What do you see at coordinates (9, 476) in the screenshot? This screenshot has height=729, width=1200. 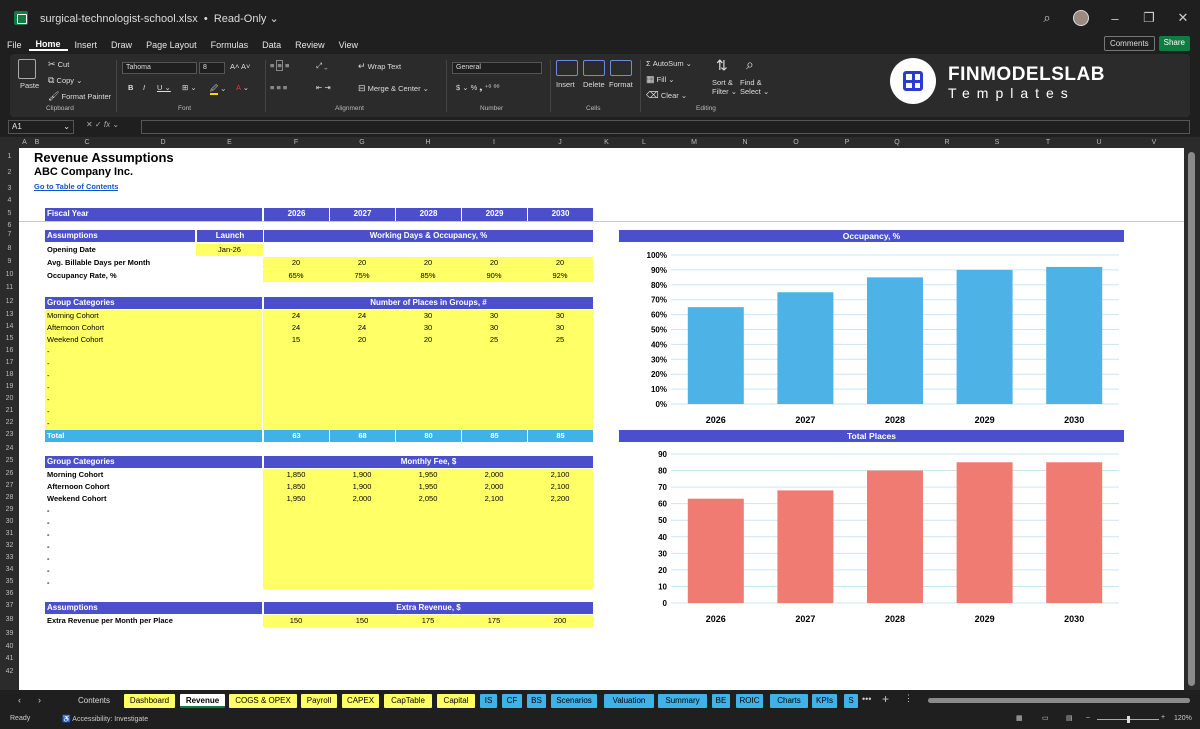 I see `row-header-26: 26` at bounding box center [9, 476].